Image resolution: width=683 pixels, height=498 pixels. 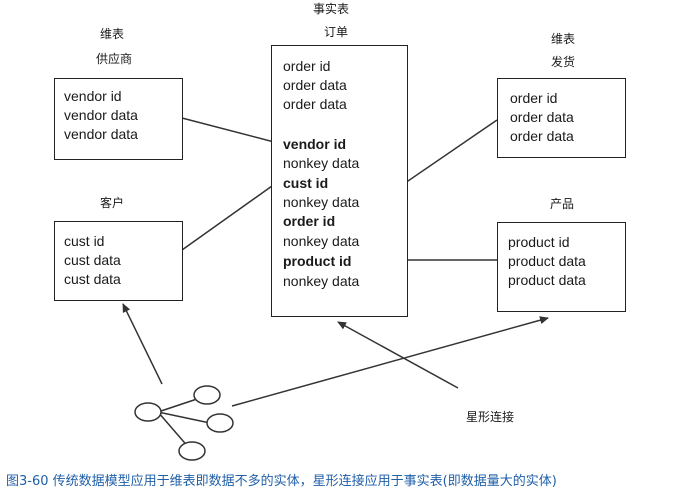 I want to click on ship-dim-title: 发货, so click(x=563, y=62).